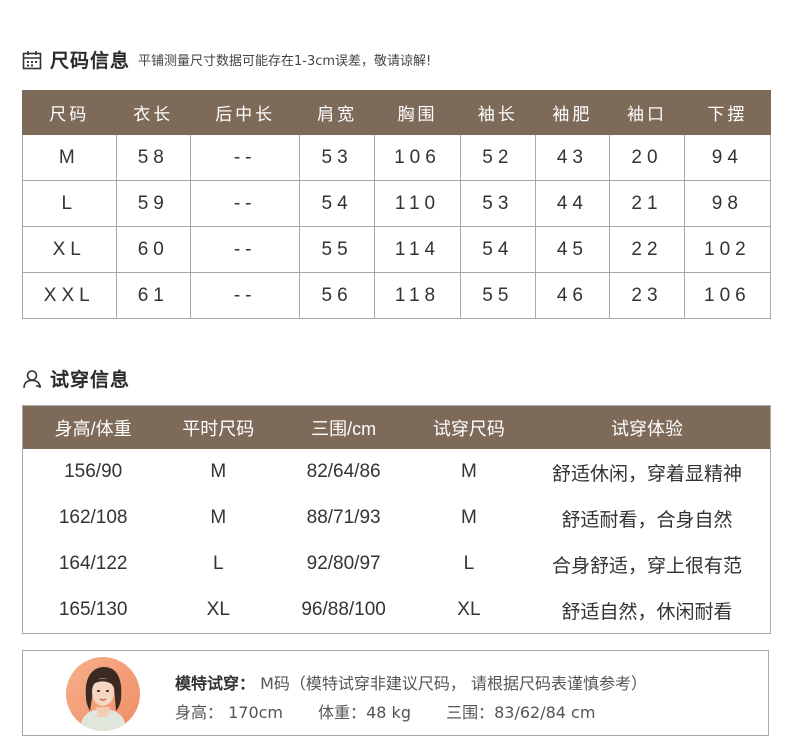 This screenshot has height=738, width=790. I want to click on fit-table-header-row: 身高/体重 平时尺码 三围/cm 试穿尺码 试穿体验, so click(396, 427).